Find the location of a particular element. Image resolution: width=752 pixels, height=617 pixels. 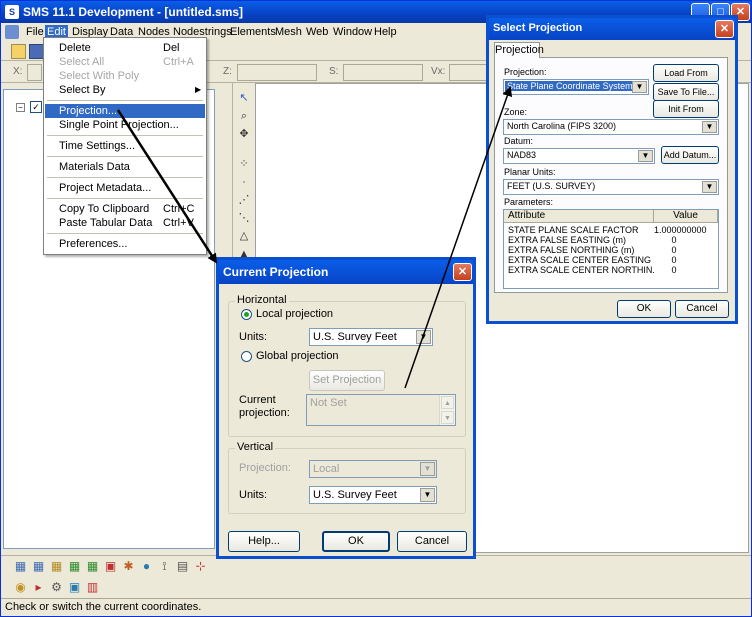

arrow-to-select-projection is located at coordinates (458, 237).